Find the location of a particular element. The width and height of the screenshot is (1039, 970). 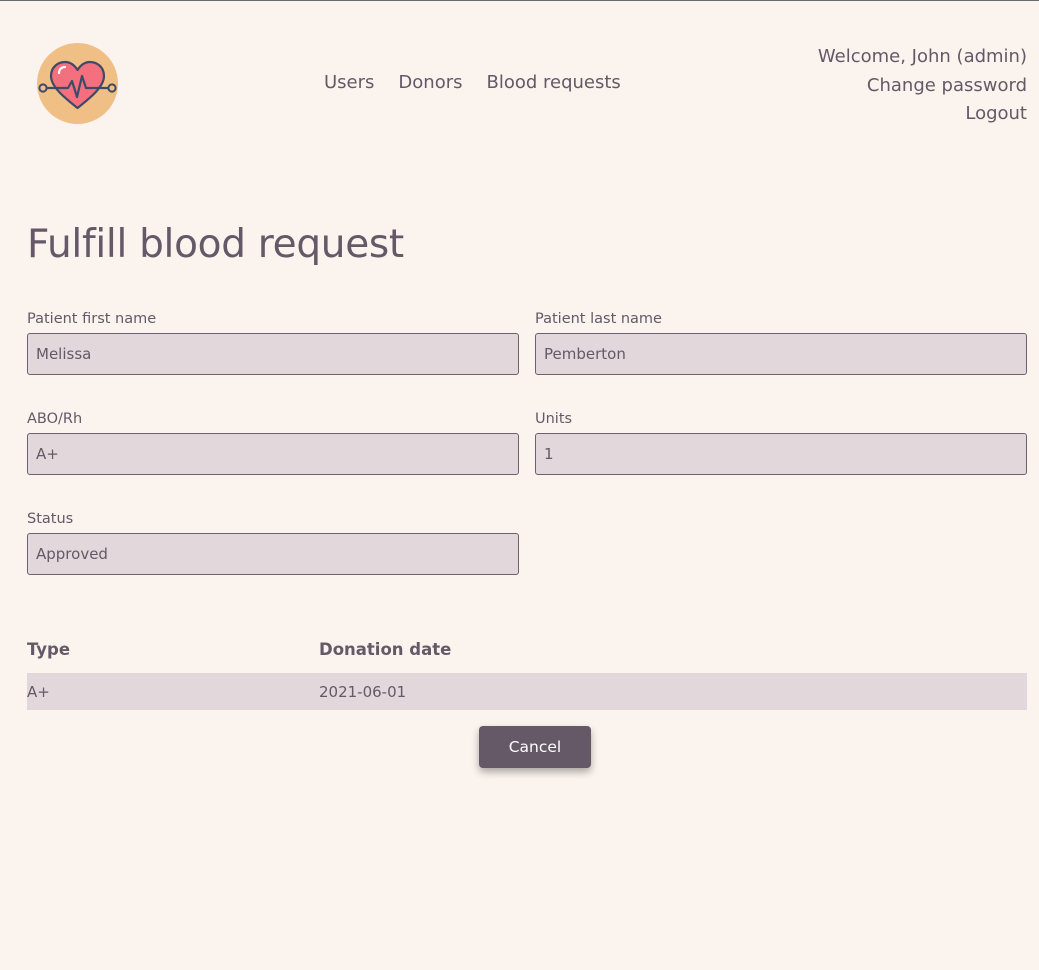

abo-rh-label: ABO/Rh is located at coordinates (55, 419).